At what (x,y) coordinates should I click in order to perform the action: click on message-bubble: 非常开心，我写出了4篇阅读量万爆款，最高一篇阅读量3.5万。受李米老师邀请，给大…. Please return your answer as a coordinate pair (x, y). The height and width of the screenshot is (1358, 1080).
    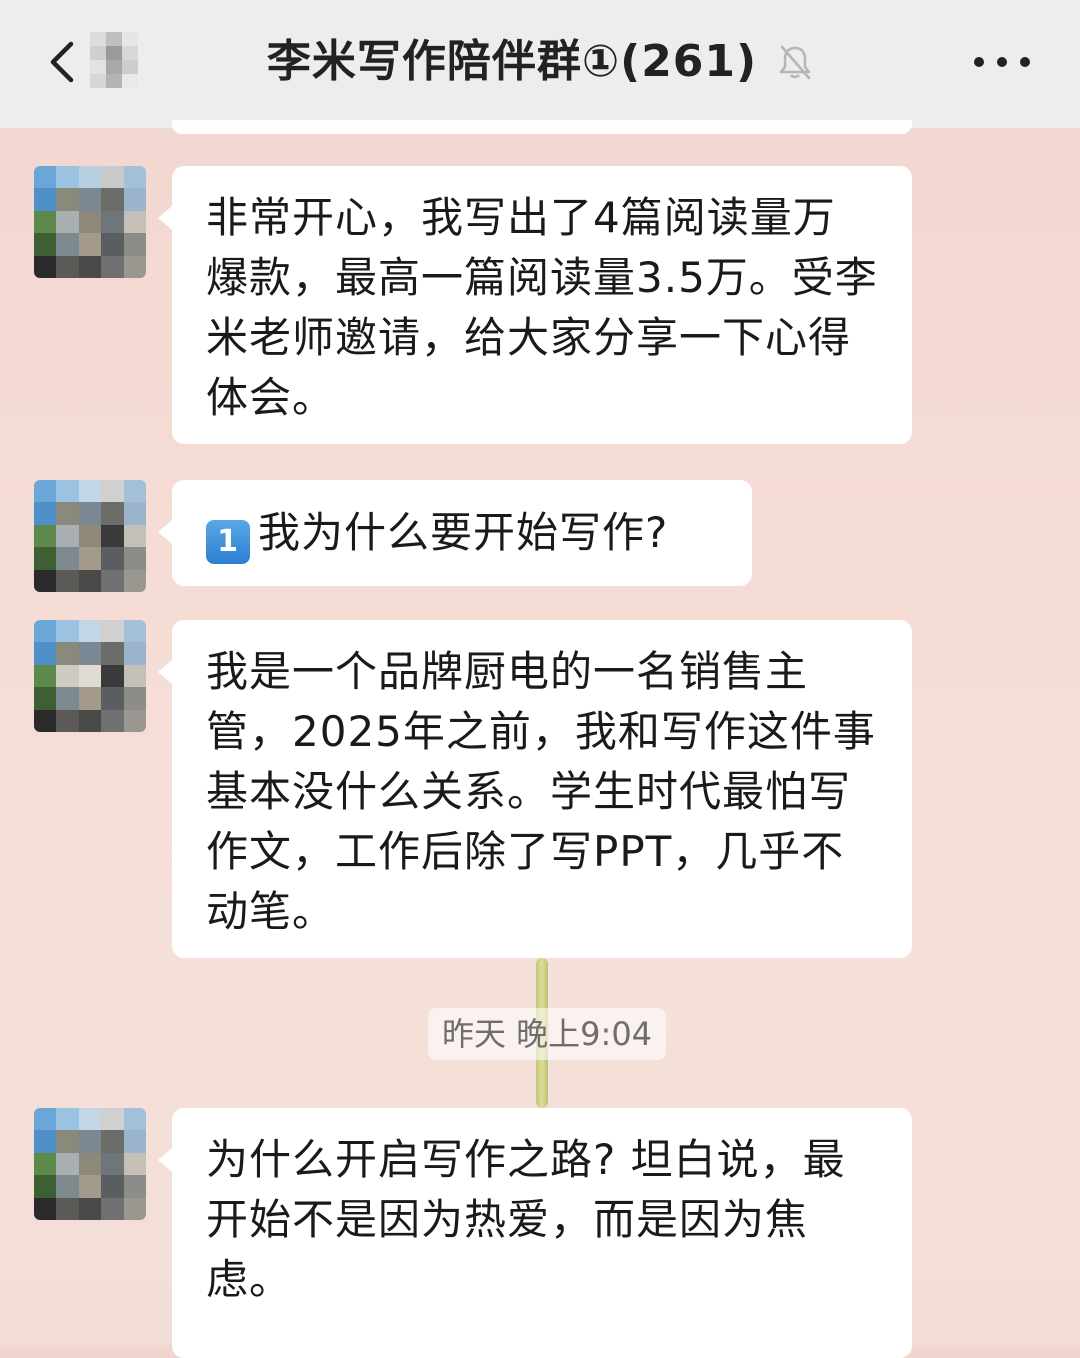
    Looking at the image, I should click on (535, 305).